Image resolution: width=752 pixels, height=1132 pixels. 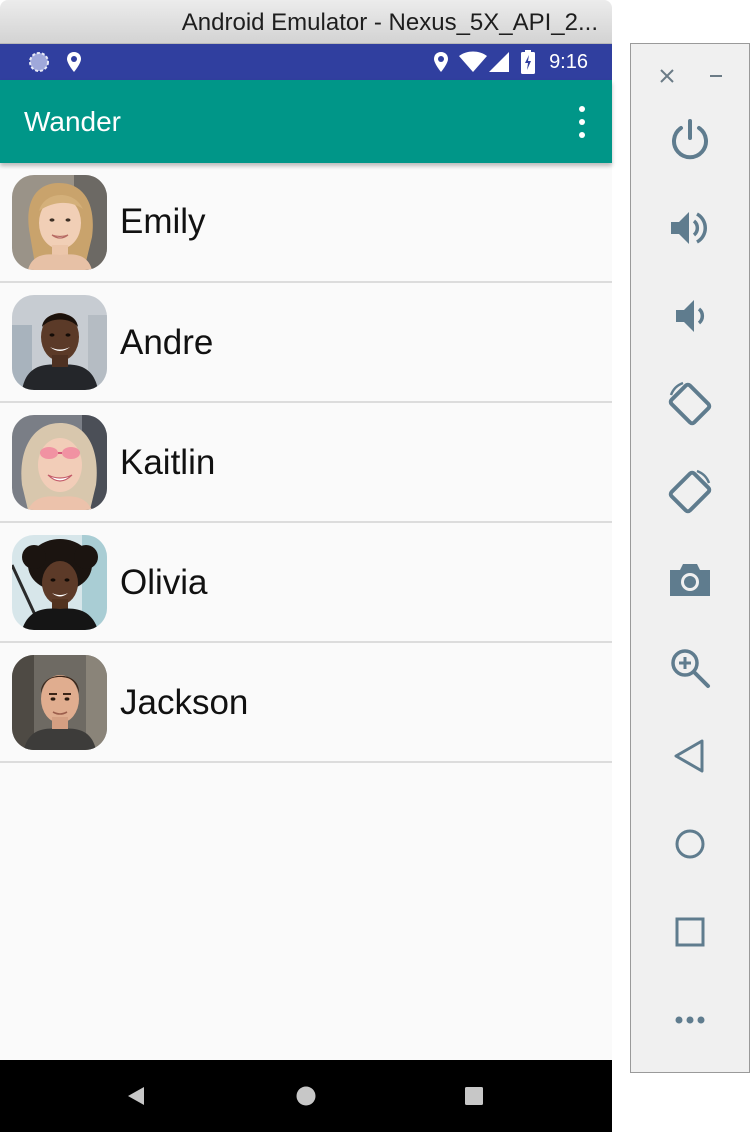 What do you see at coordinates (306, 583) in the screenshot?
I see `list-item: Olivia` at bounding box center [306, 583].